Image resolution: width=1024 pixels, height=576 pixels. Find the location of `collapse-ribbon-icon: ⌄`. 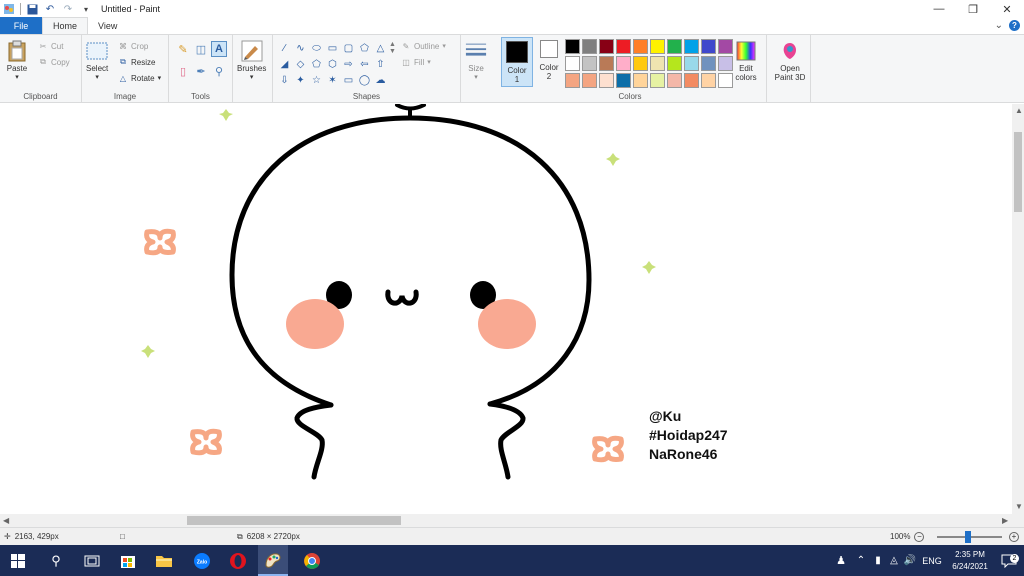

collapse-ribbon-icon: ⌄ is located at coordinates (999, 25).